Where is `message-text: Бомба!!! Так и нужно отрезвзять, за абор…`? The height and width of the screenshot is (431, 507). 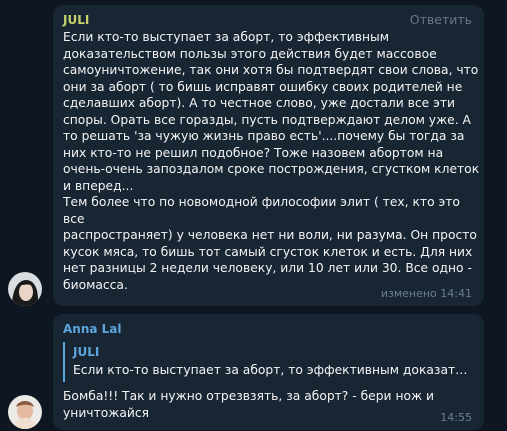
message-text: Бомба!!! Так и нужно отрезвзять, за абор… is located at coordinates (248, 404).